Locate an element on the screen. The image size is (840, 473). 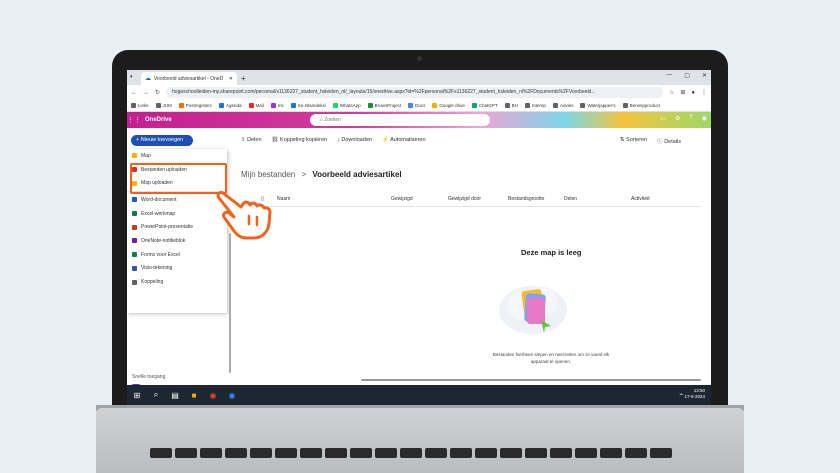
new-menu-item: Word-document is located at coordinates (177, 200).